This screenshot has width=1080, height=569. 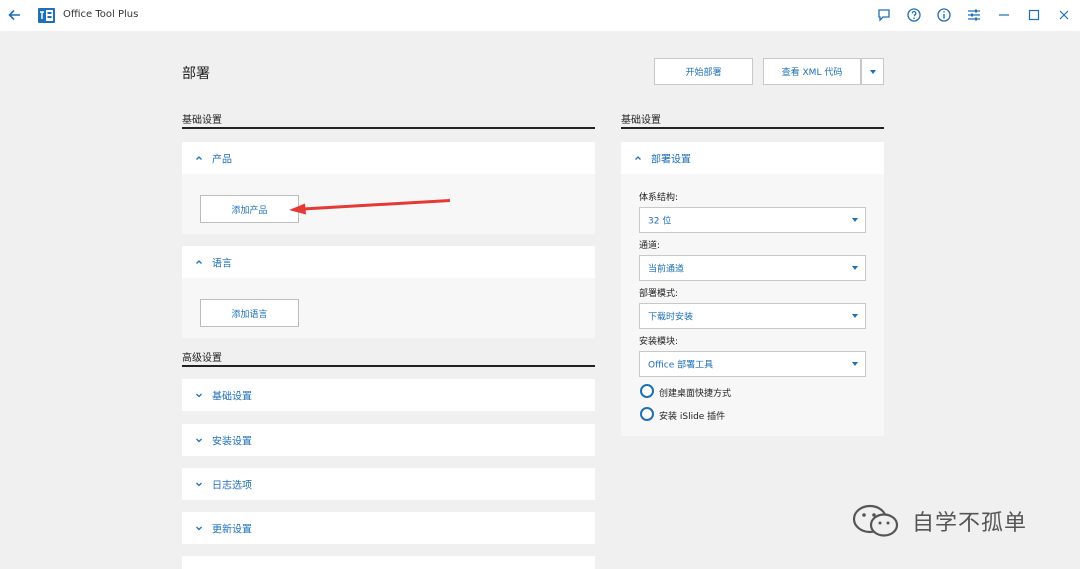 What do you see at coordinates (752, 158) in the screenshot?
I see `deploy-settings-panel-header: 部署设置` at bounding box center [752, 158].